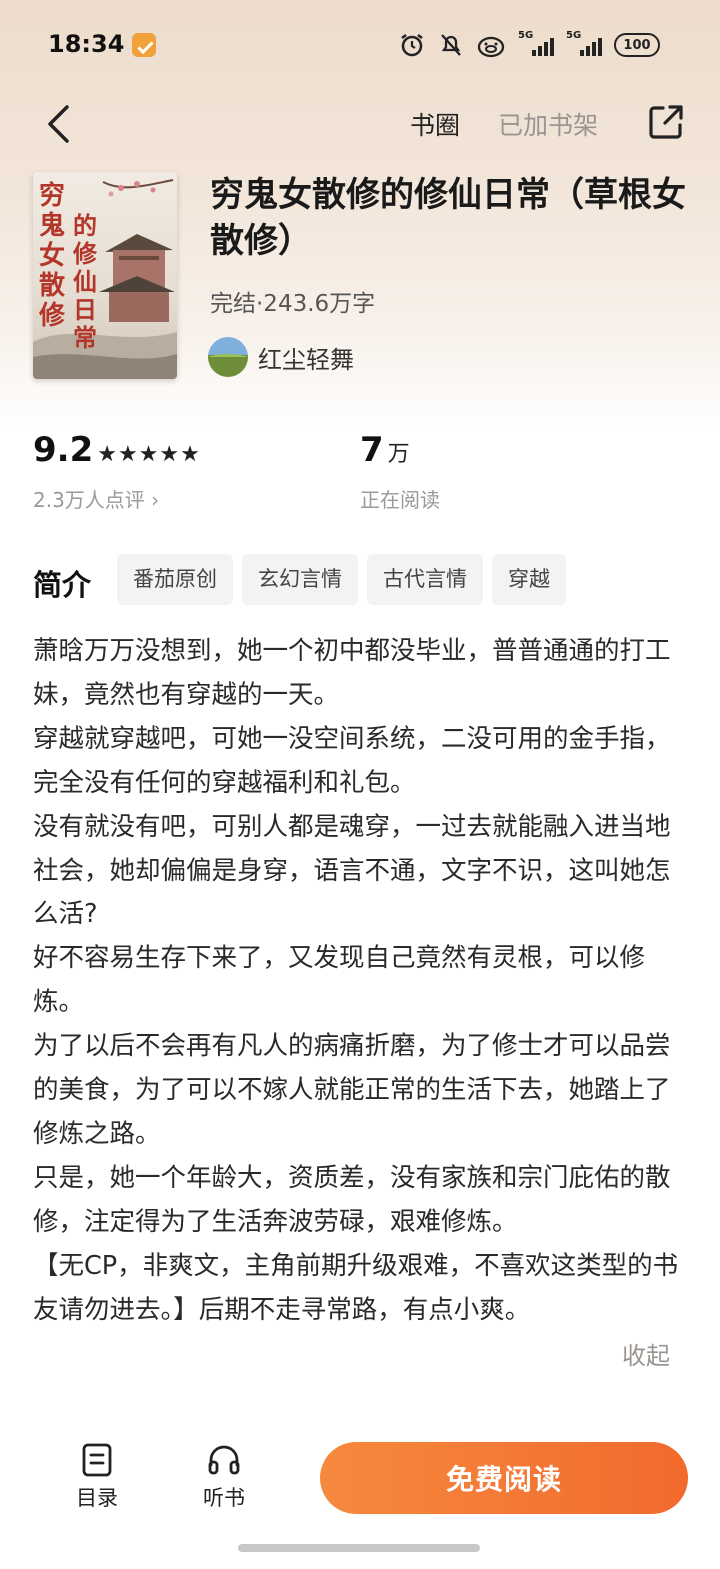  Describe the element at coordinates (360, 46) in the screenshot. I see `status-bar: 18:34 5G 5G 100` at that location.